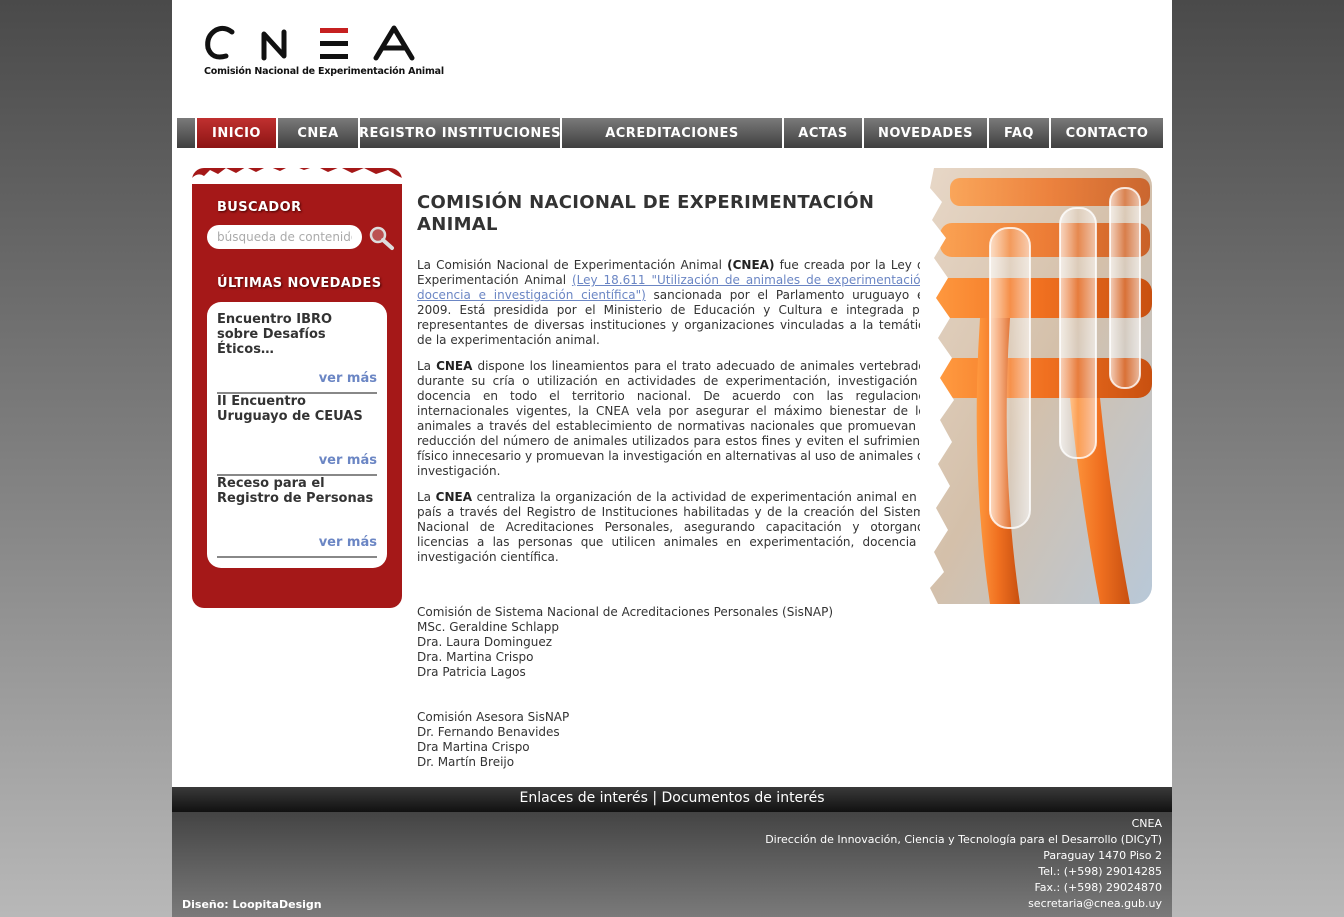  What do you see at coordinates (1098, 887) in the screenshot?
I see `contact-line: Fax.: (+598) 29024870` at bounding box center [1098, 887].